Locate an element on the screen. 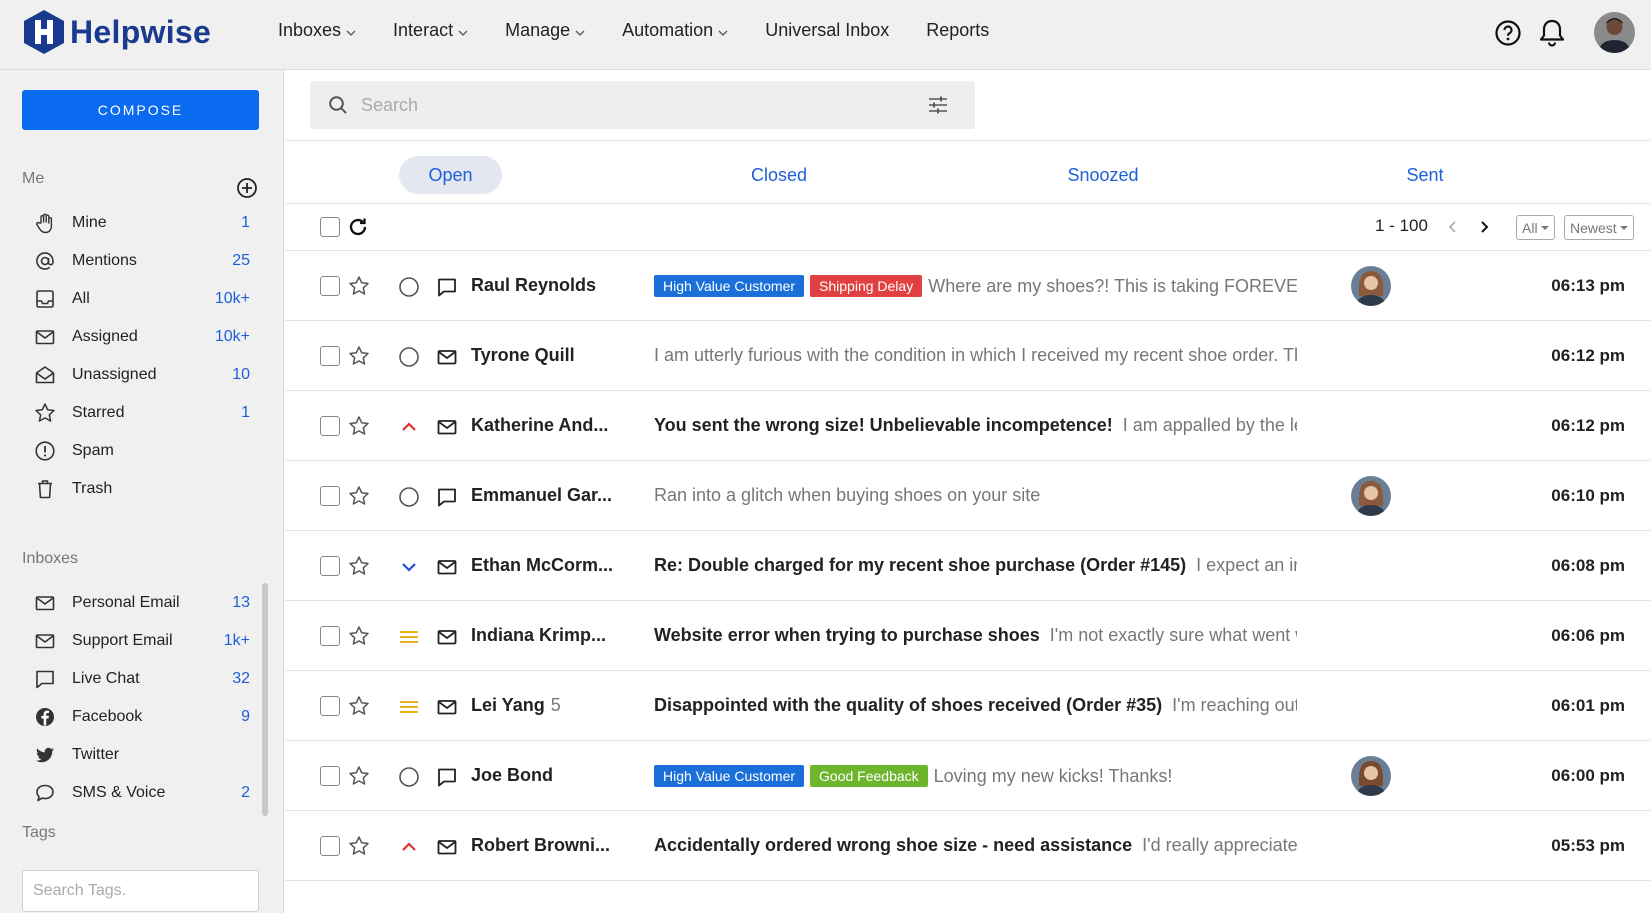 This screenshot has width=1651, height=913. conversation-preview: I'm reaching out t is located at coordinates (1234, 705).